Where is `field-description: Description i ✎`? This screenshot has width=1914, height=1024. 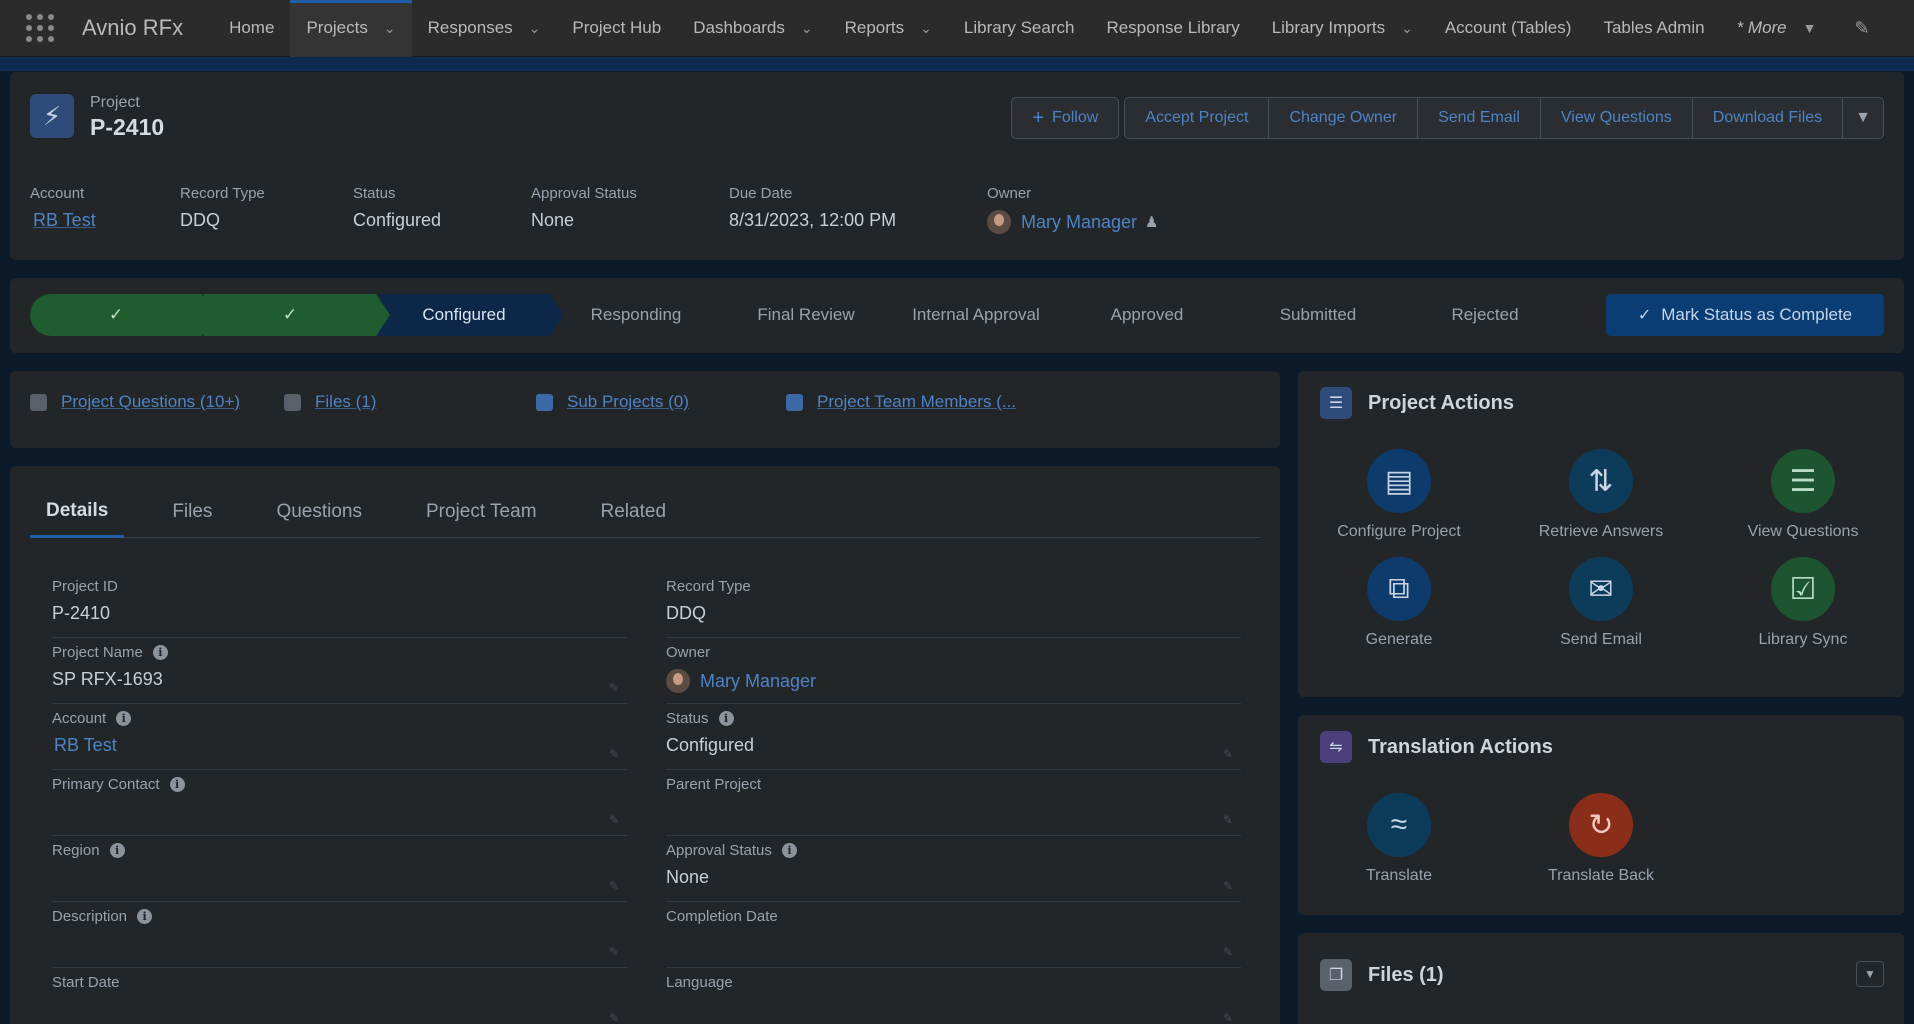
field-description: Description i ✎ is located at coordinates (339, 937).